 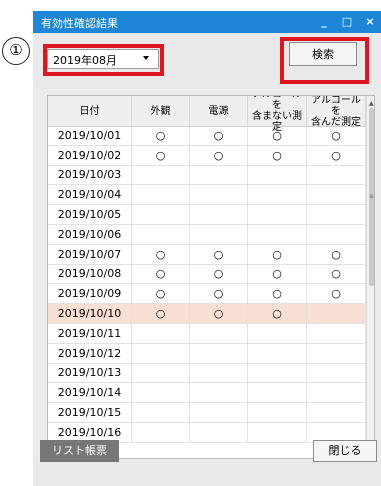 What do you see at coordinates (90, 313) in the screenshot?
I see `date-cell: 2019/10/10` at bounding box center [90, 313].